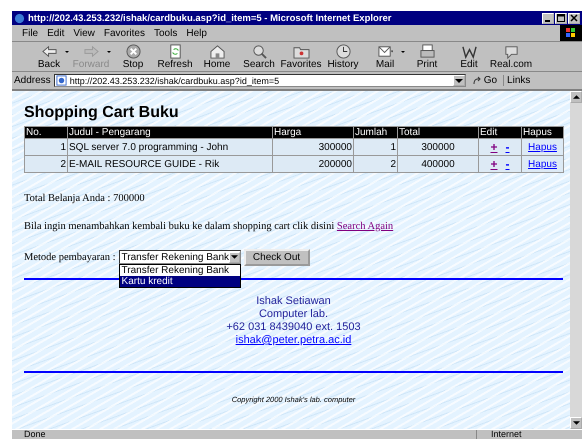 This screenshot has width=582, height=439. Describe the element at coordinates (385, 51) in the screenshot. I see `mail-icon` at that location.